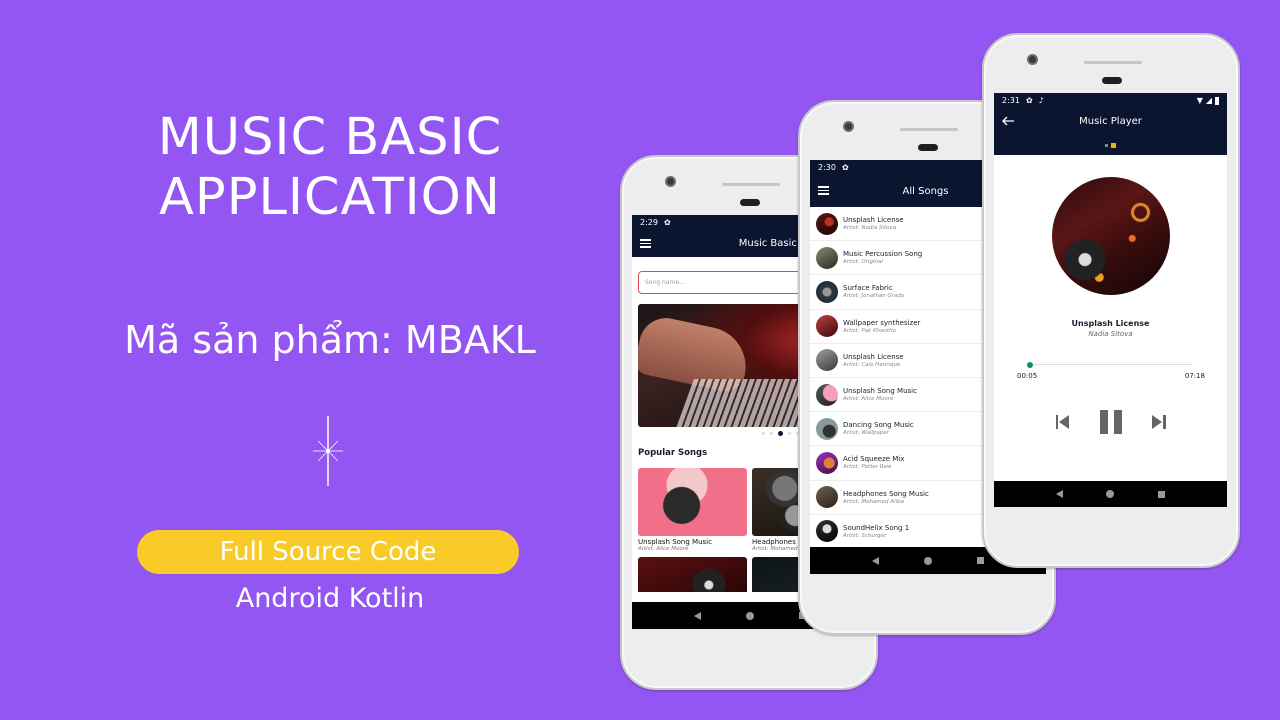 The width and height of the screenshot is (1280, 720). What do you see at coordinates (1062, 422) in the screenshot?
I see `skip-previous-icon` at bounding box center [1062, 422].